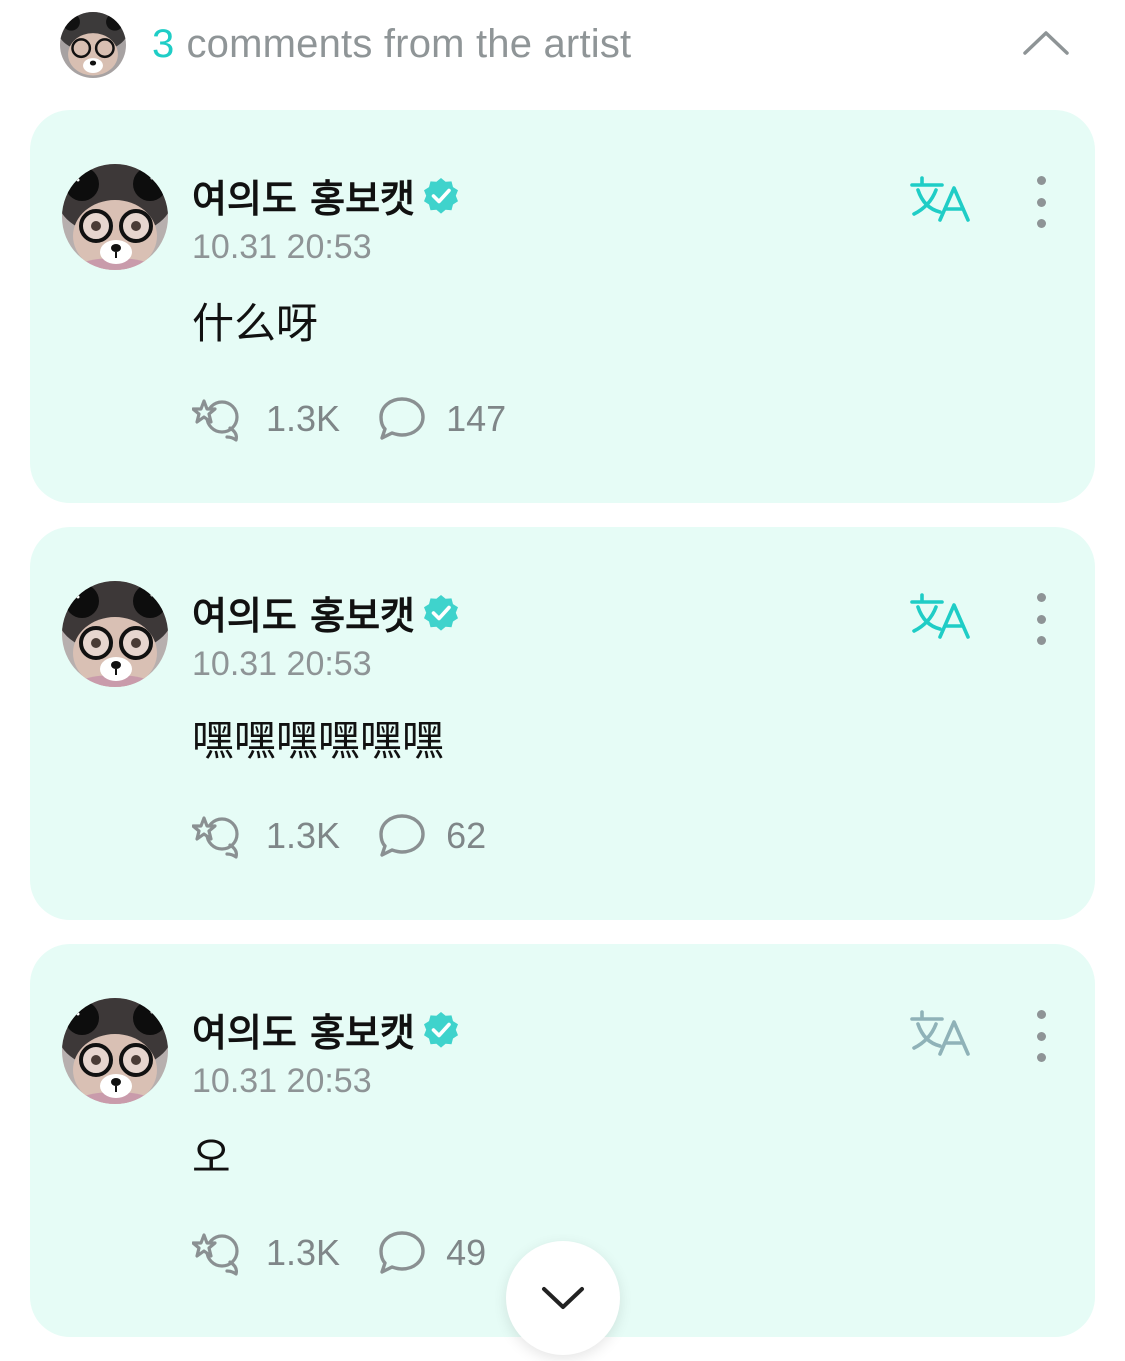 The width and height of the screenshot is (1125, 1361). What do you see at coordinates (476, 418) in the screenshot?
I see `reply-count: 147` at bounding box center [476, 418].